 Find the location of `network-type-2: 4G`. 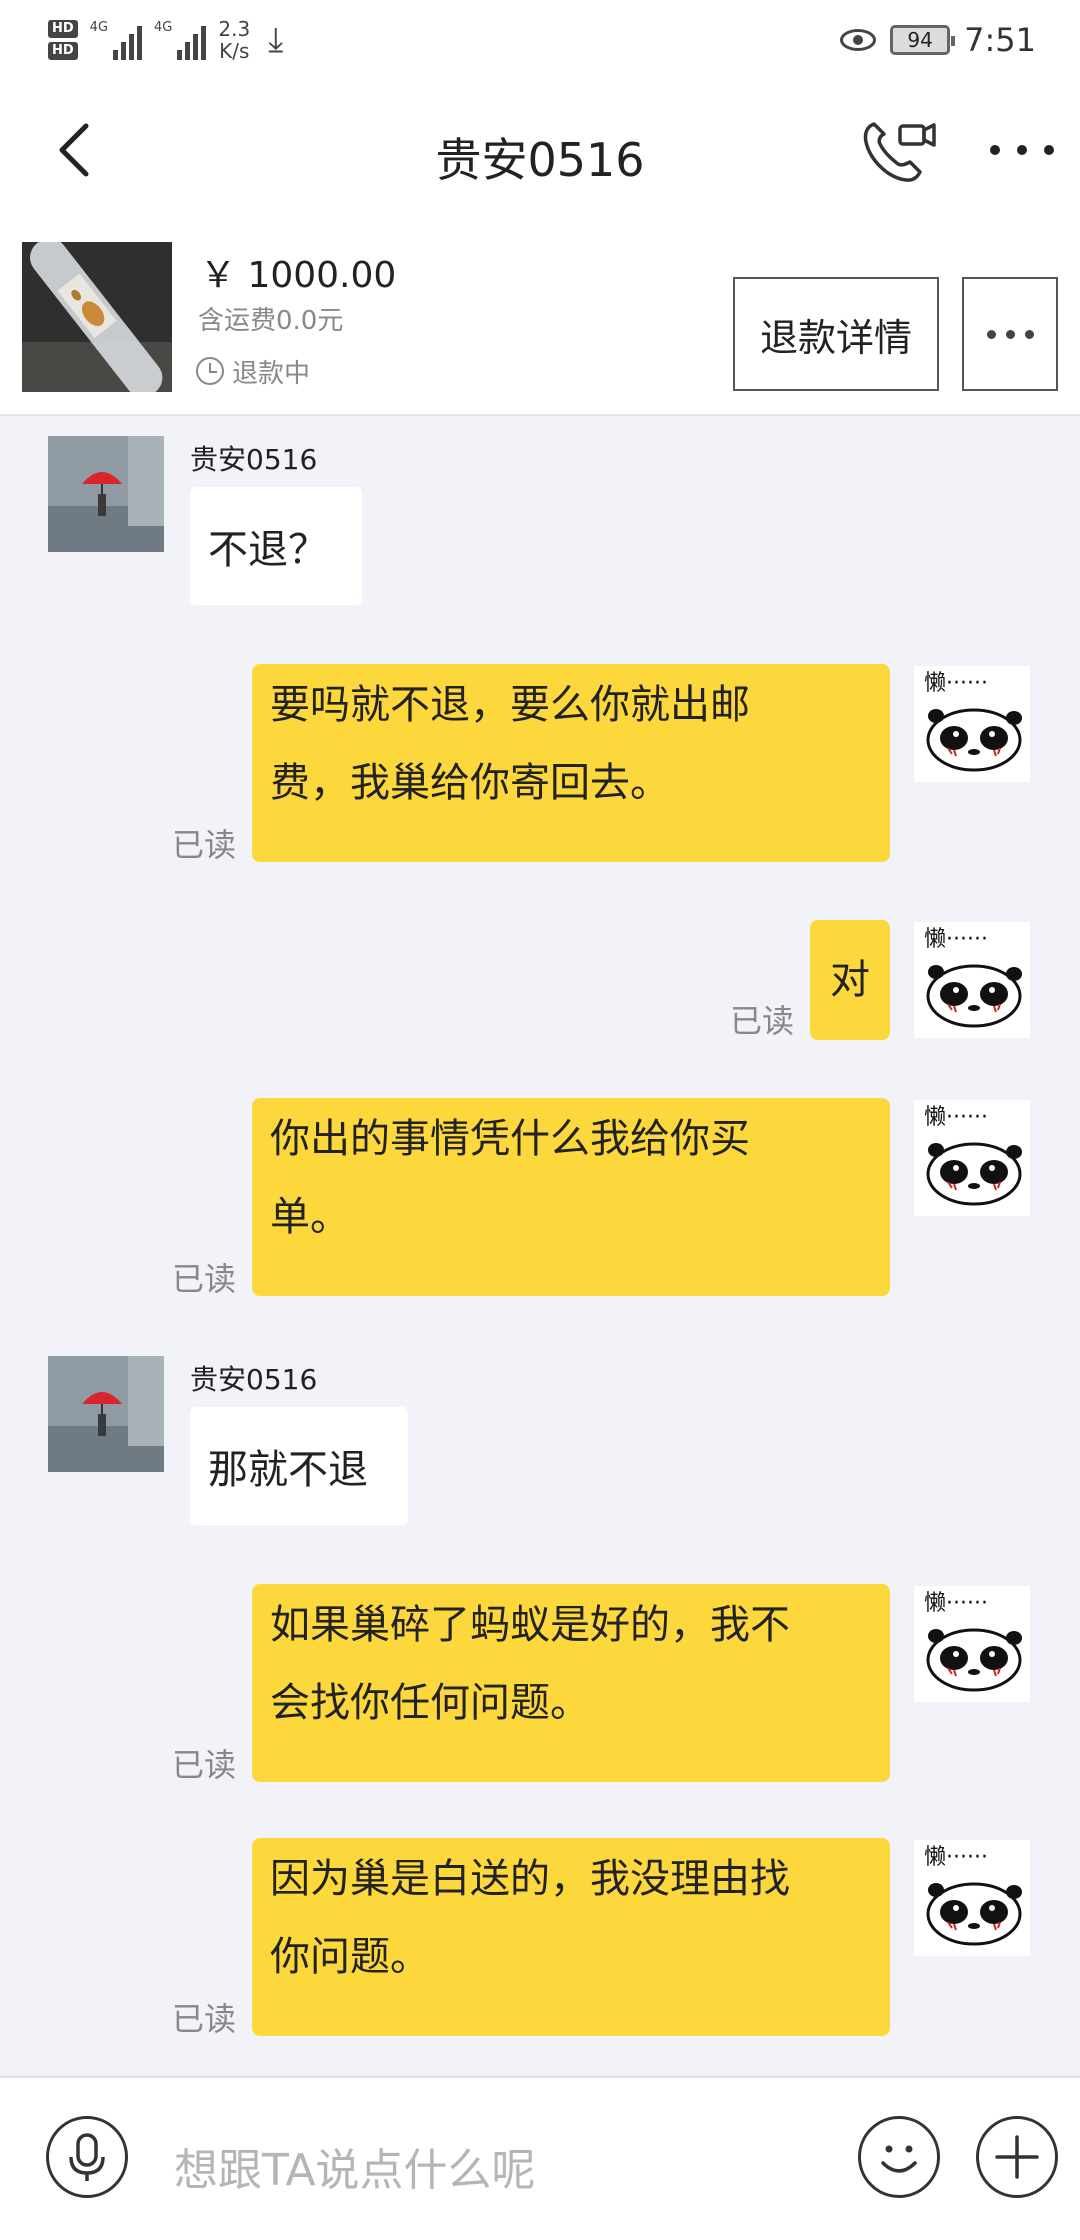

network-type-2: 4G is located at coordinates (163, 27).